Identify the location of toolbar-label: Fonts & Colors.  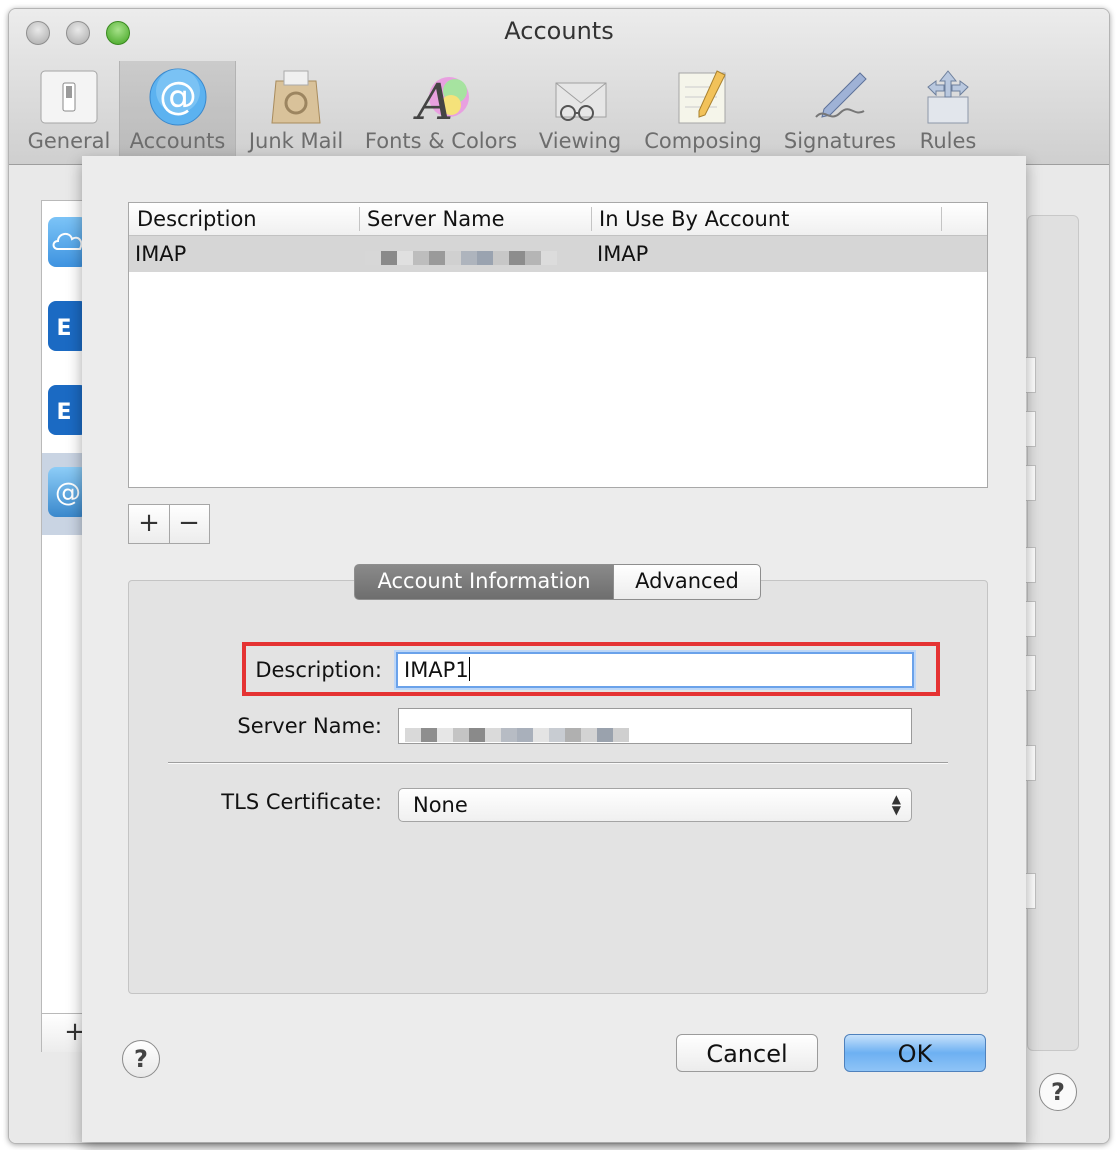
(441, 141).